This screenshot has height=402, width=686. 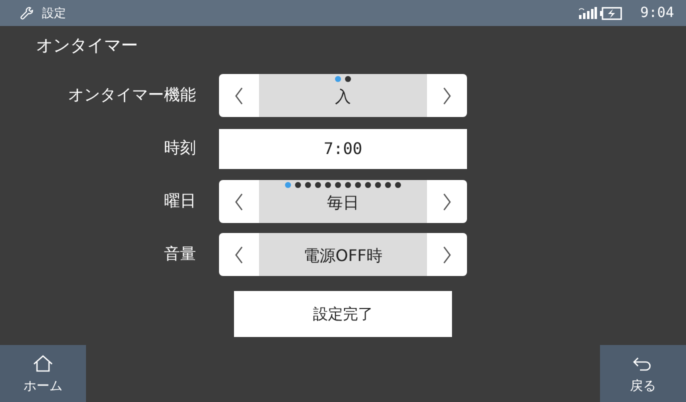 What do you see at coordinates (180, 148) in the screenshot?
I see `setting-label: 時刻` at bounding box center [180, 148].